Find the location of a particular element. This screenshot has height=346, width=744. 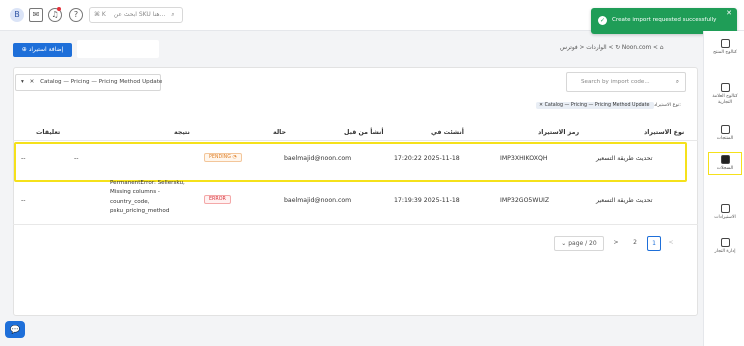

plus-icon: ⊕ is located at coordinates (24, 49).